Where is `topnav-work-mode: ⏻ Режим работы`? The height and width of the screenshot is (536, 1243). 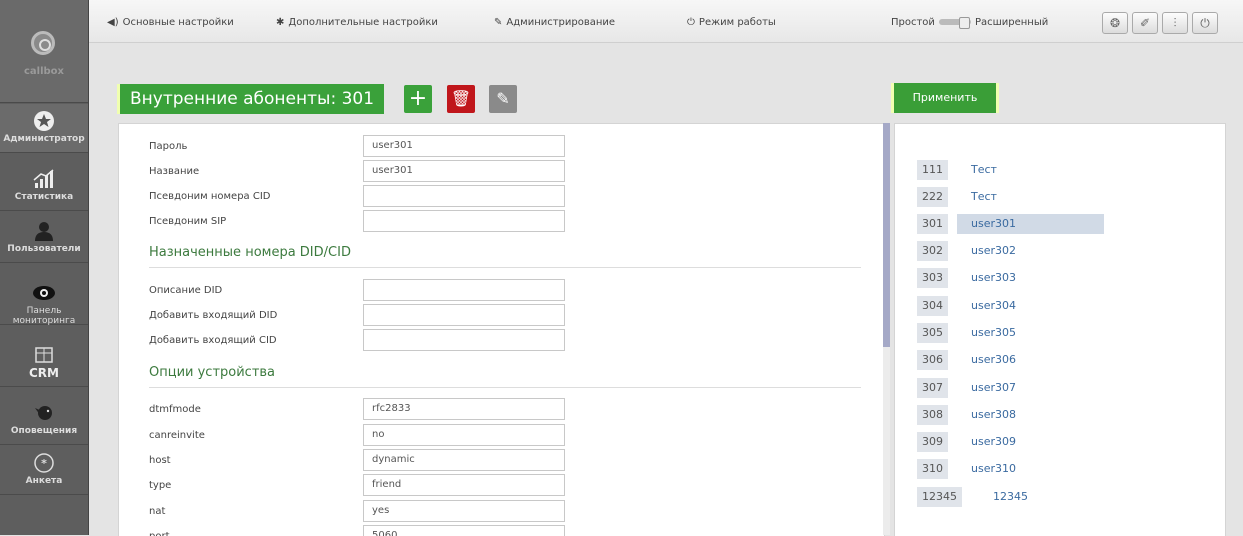
topnav-work-mode: ⏻ Режим работы is located at coordinates (731, 22).